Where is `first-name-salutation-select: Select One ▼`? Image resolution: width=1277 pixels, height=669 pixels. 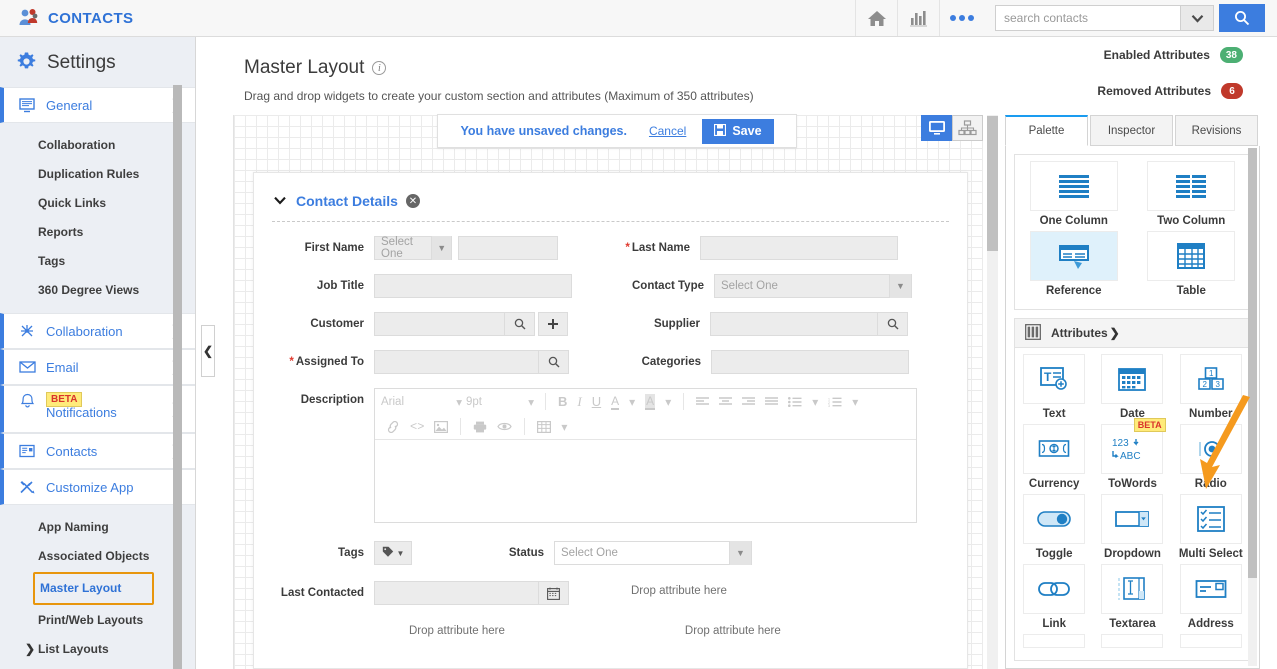 first-name-salutation-select: Select One ▼ is located at coordinates (413, 248).